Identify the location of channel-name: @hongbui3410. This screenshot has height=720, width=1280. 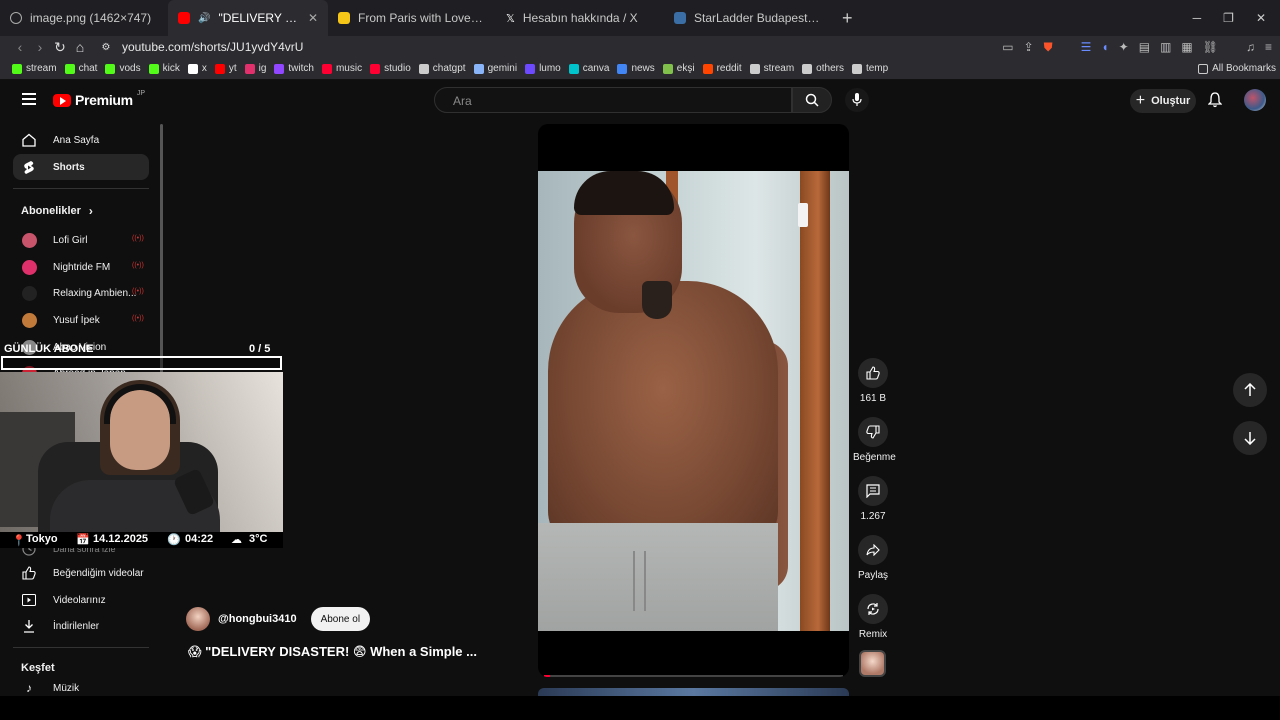
(257, 619).